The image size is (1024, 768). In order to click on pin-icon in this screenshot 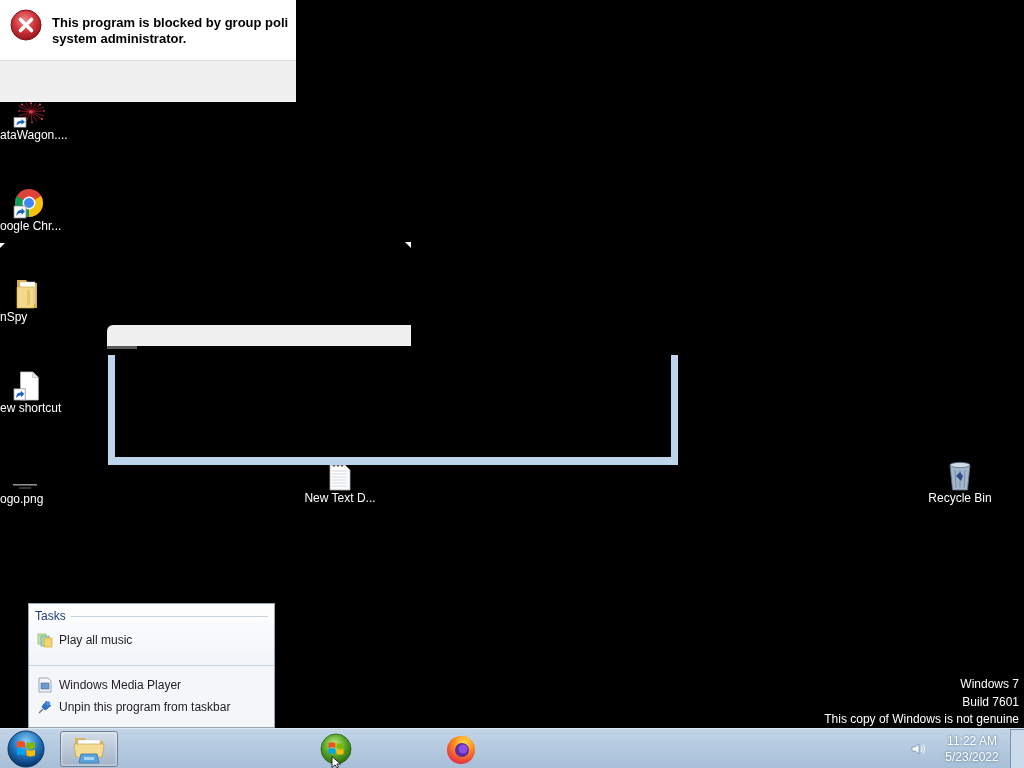, I will do `click(45, 707)`.